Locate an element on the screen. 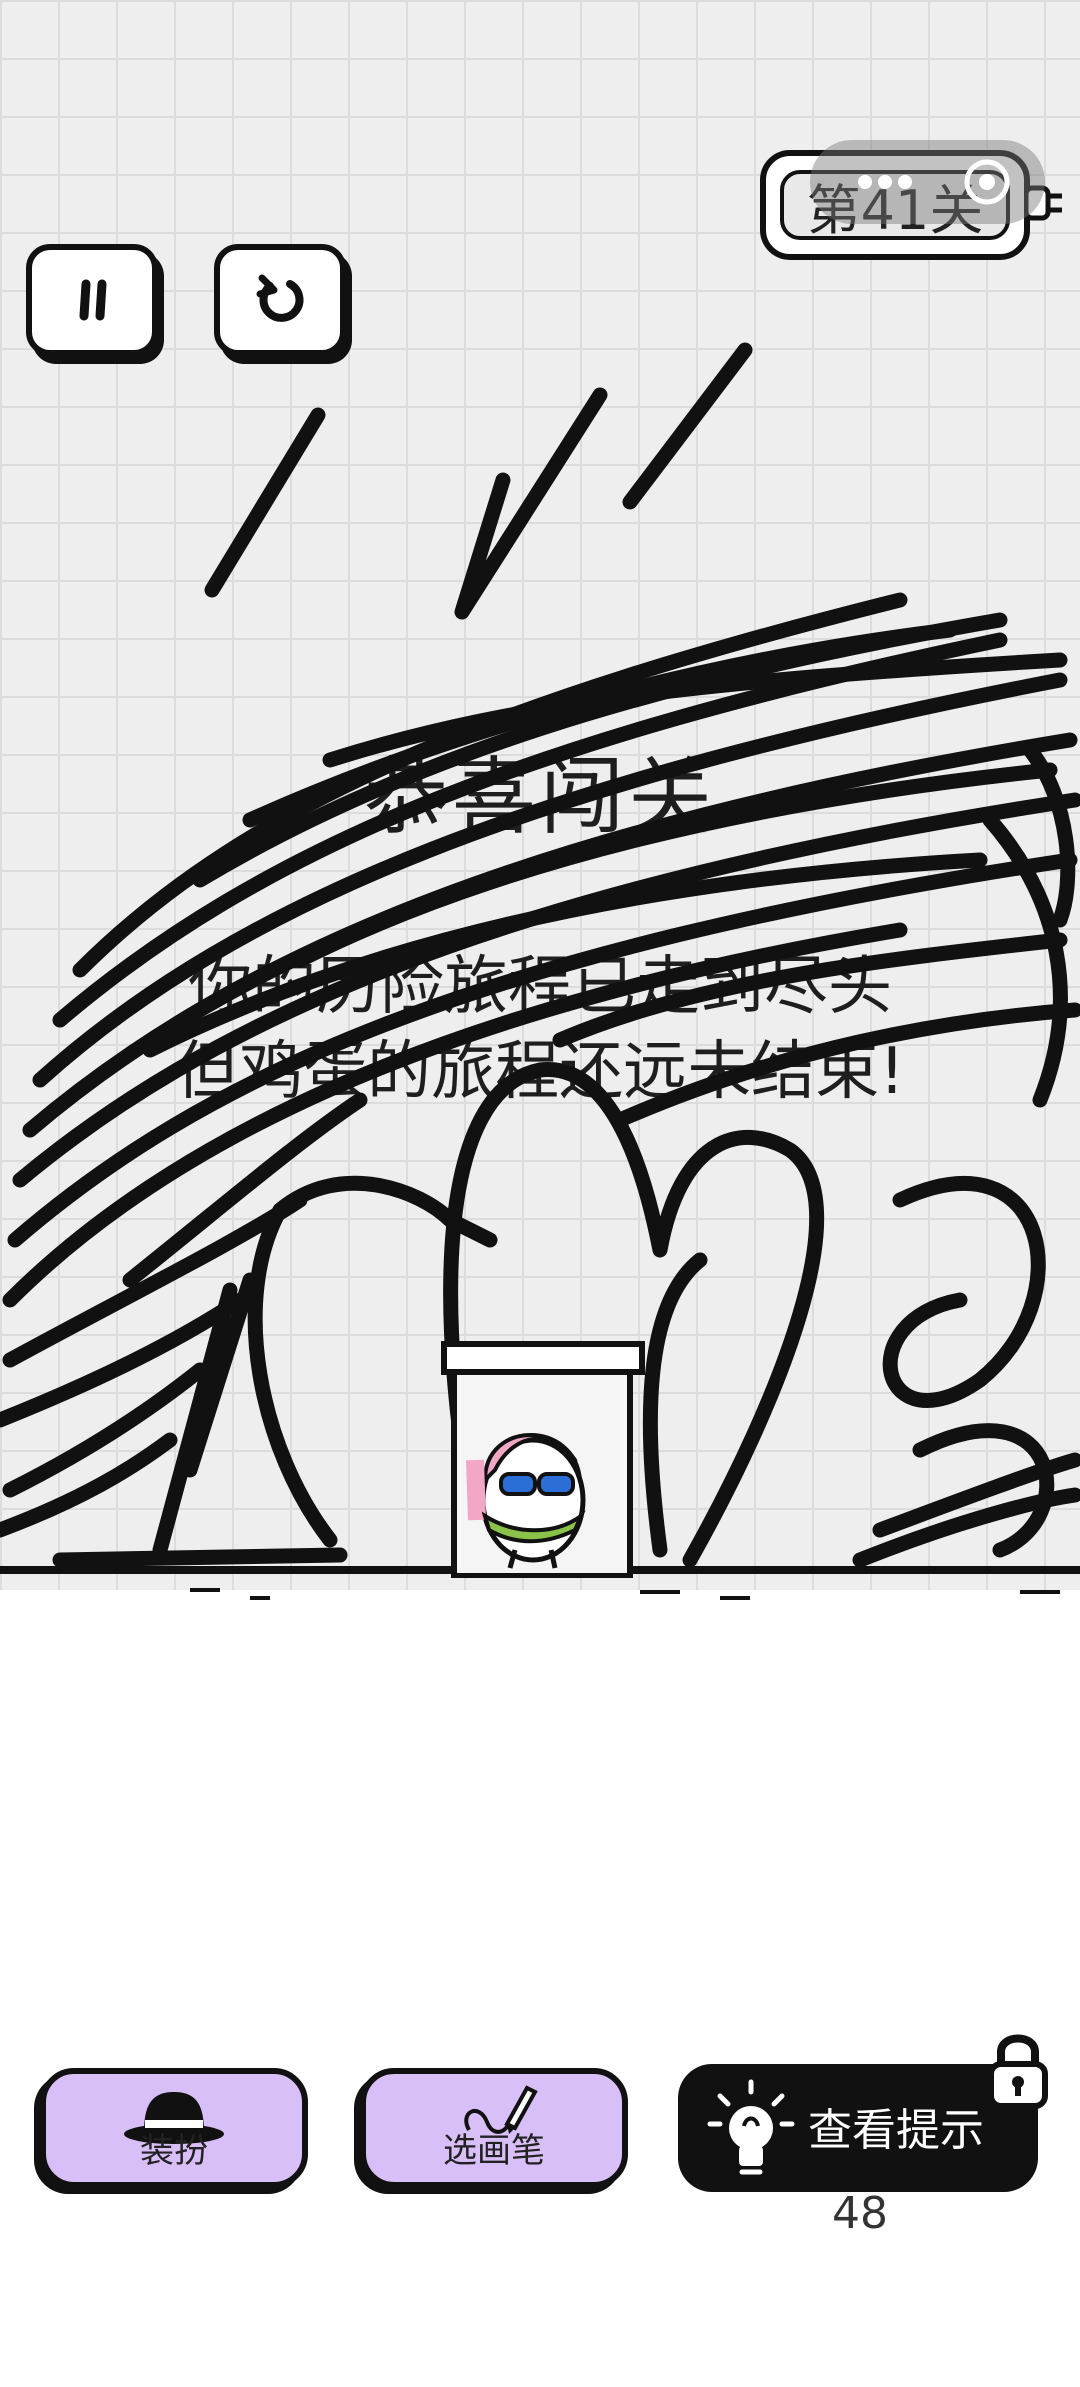 The height and width of the screenshot is (2387, 1080). lightbulb-icon is located at coordinates (751, 2127).